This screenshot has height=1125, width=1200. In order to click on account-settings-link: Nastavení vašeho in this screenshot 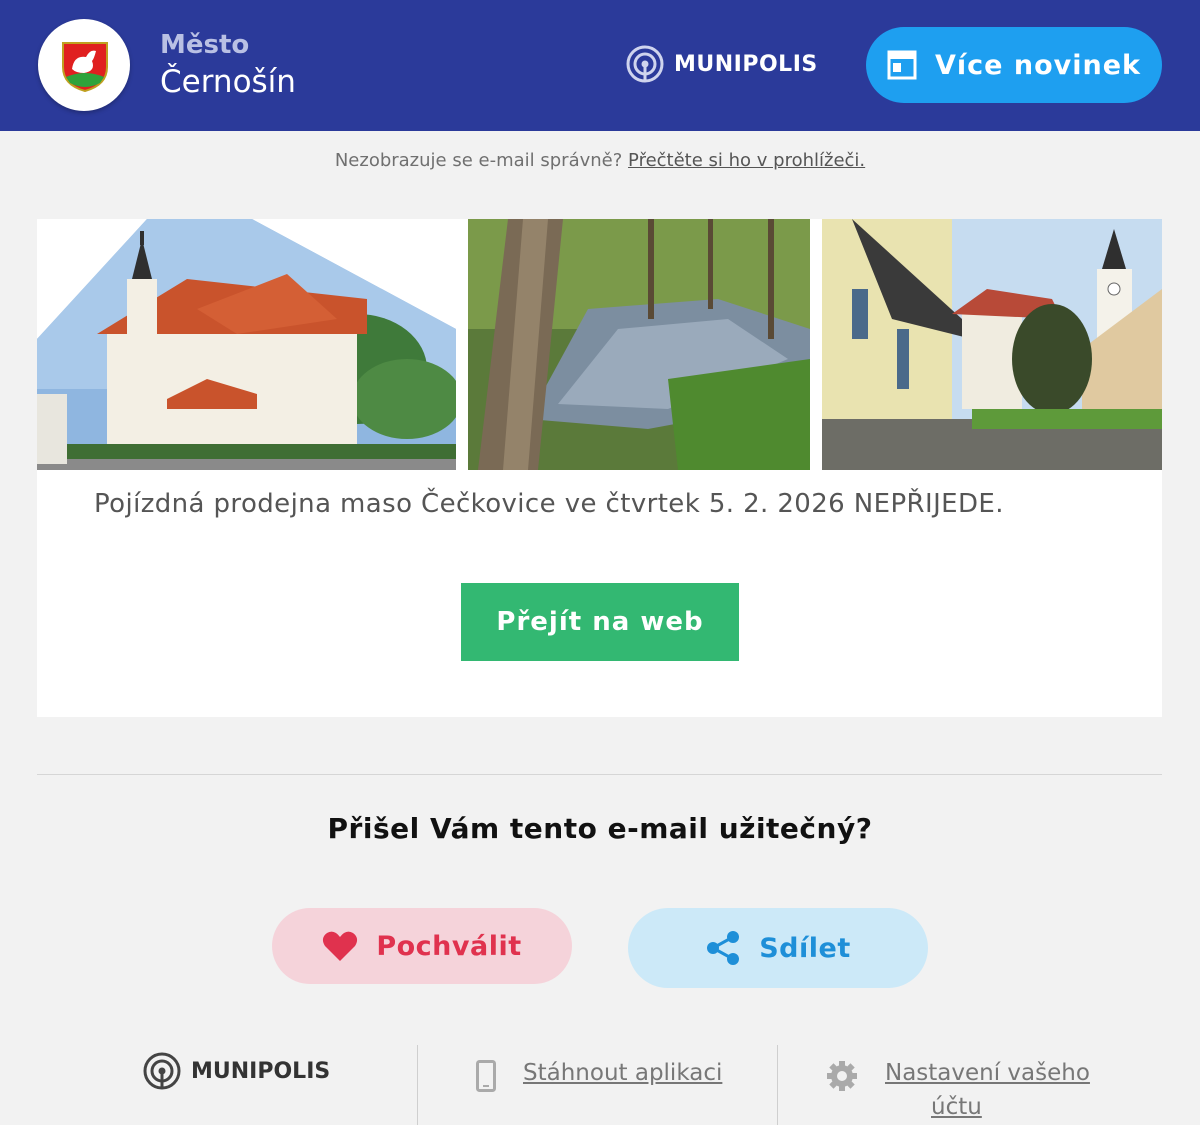, I will do `click(987, 1073)`.